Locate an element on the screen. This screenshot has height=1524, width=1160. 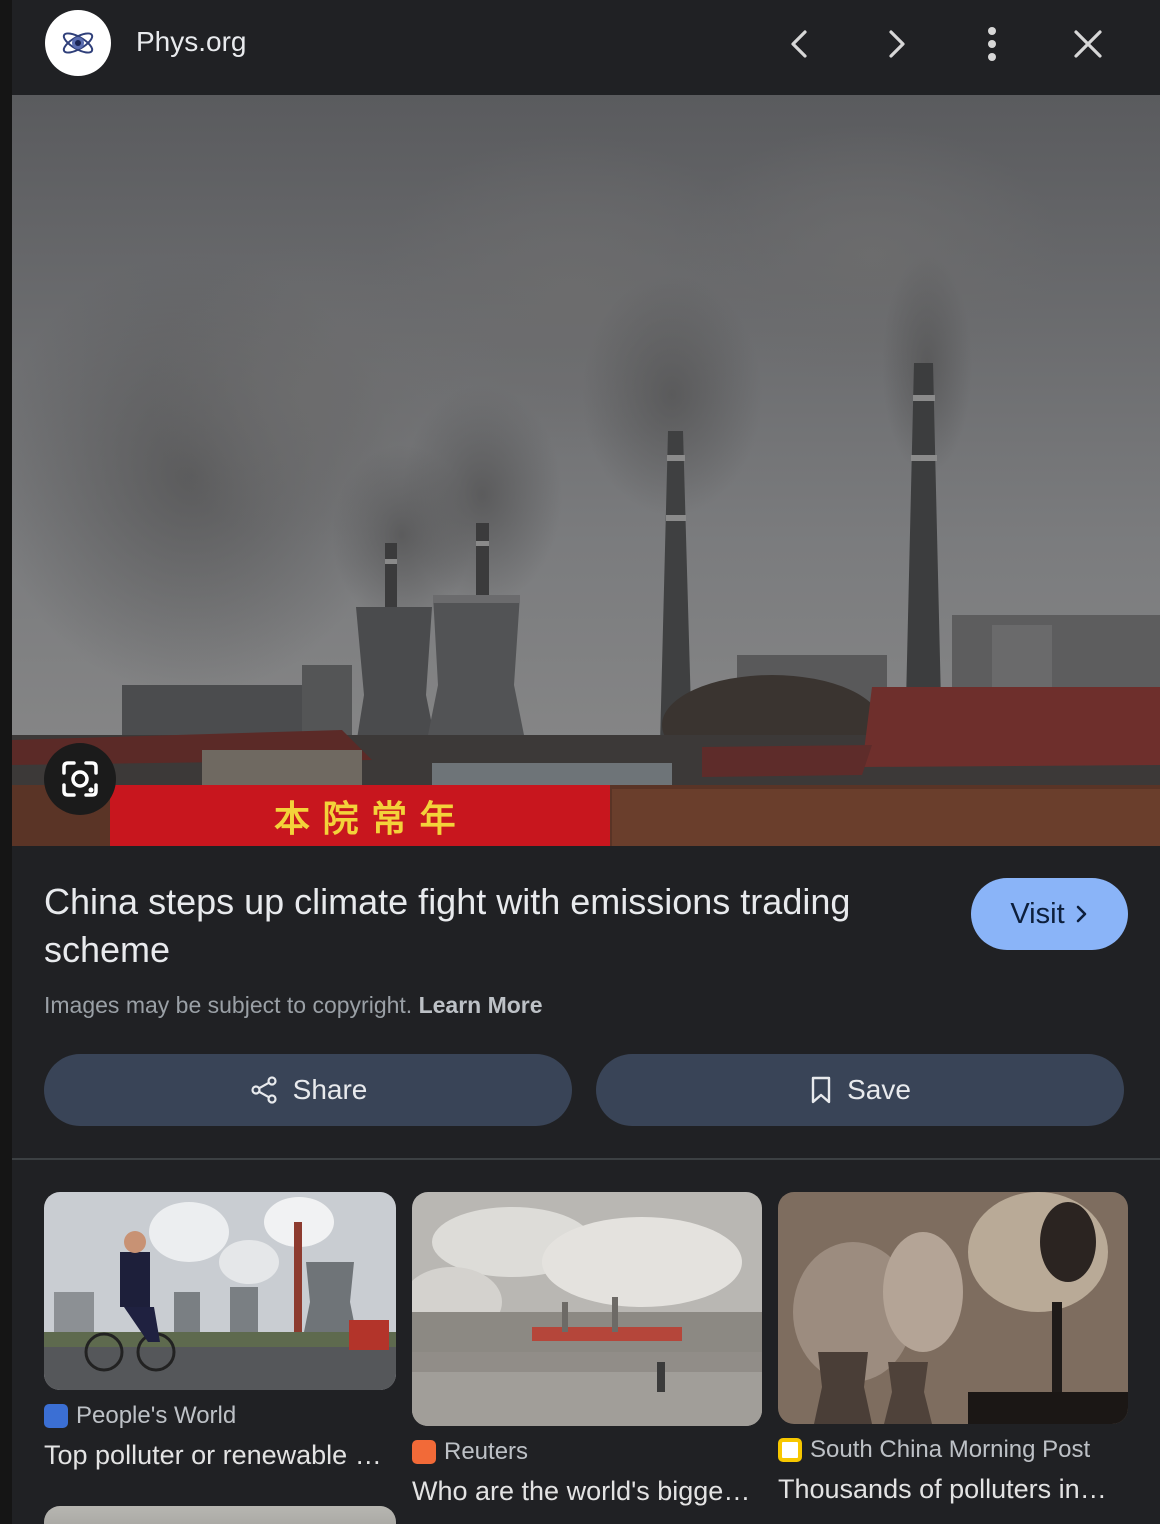
reuters-favicon-icon is located at coordinates (424, 1452).